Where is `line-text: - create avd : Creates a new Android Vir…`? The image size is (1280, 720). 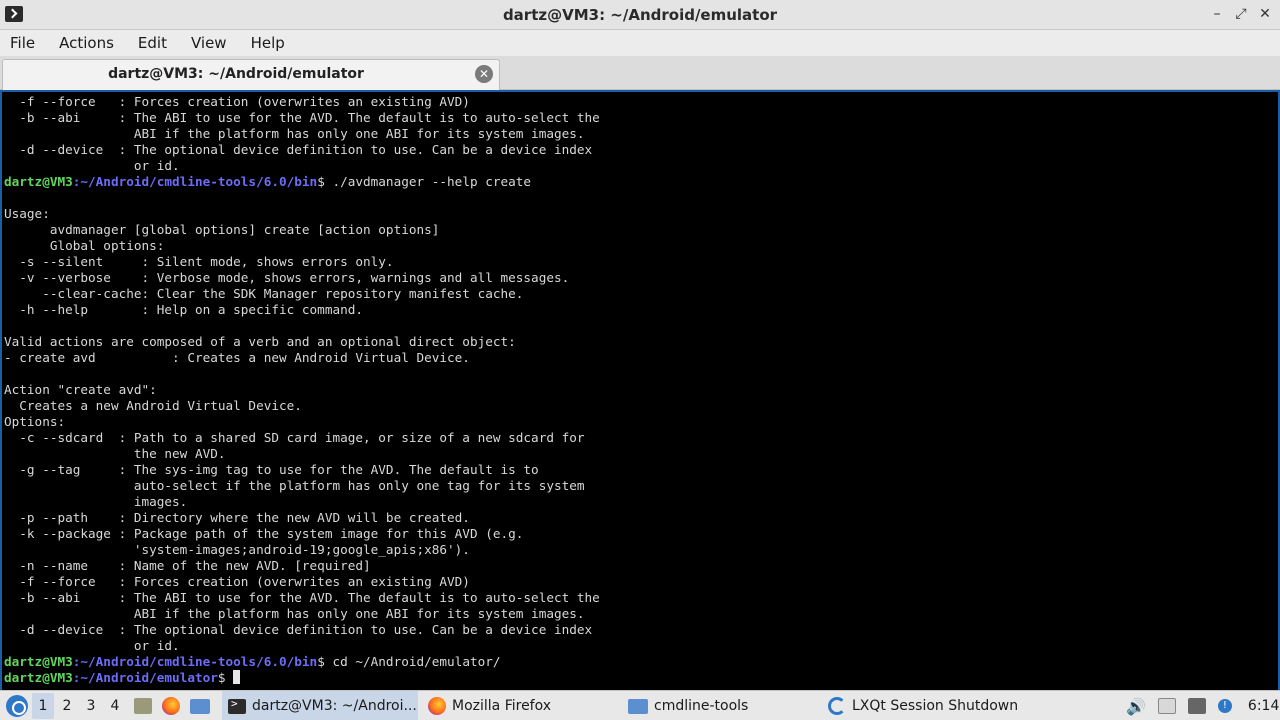
line-text: - create avd : Creates a new Android Vir… is located at coordinates (237, 357).